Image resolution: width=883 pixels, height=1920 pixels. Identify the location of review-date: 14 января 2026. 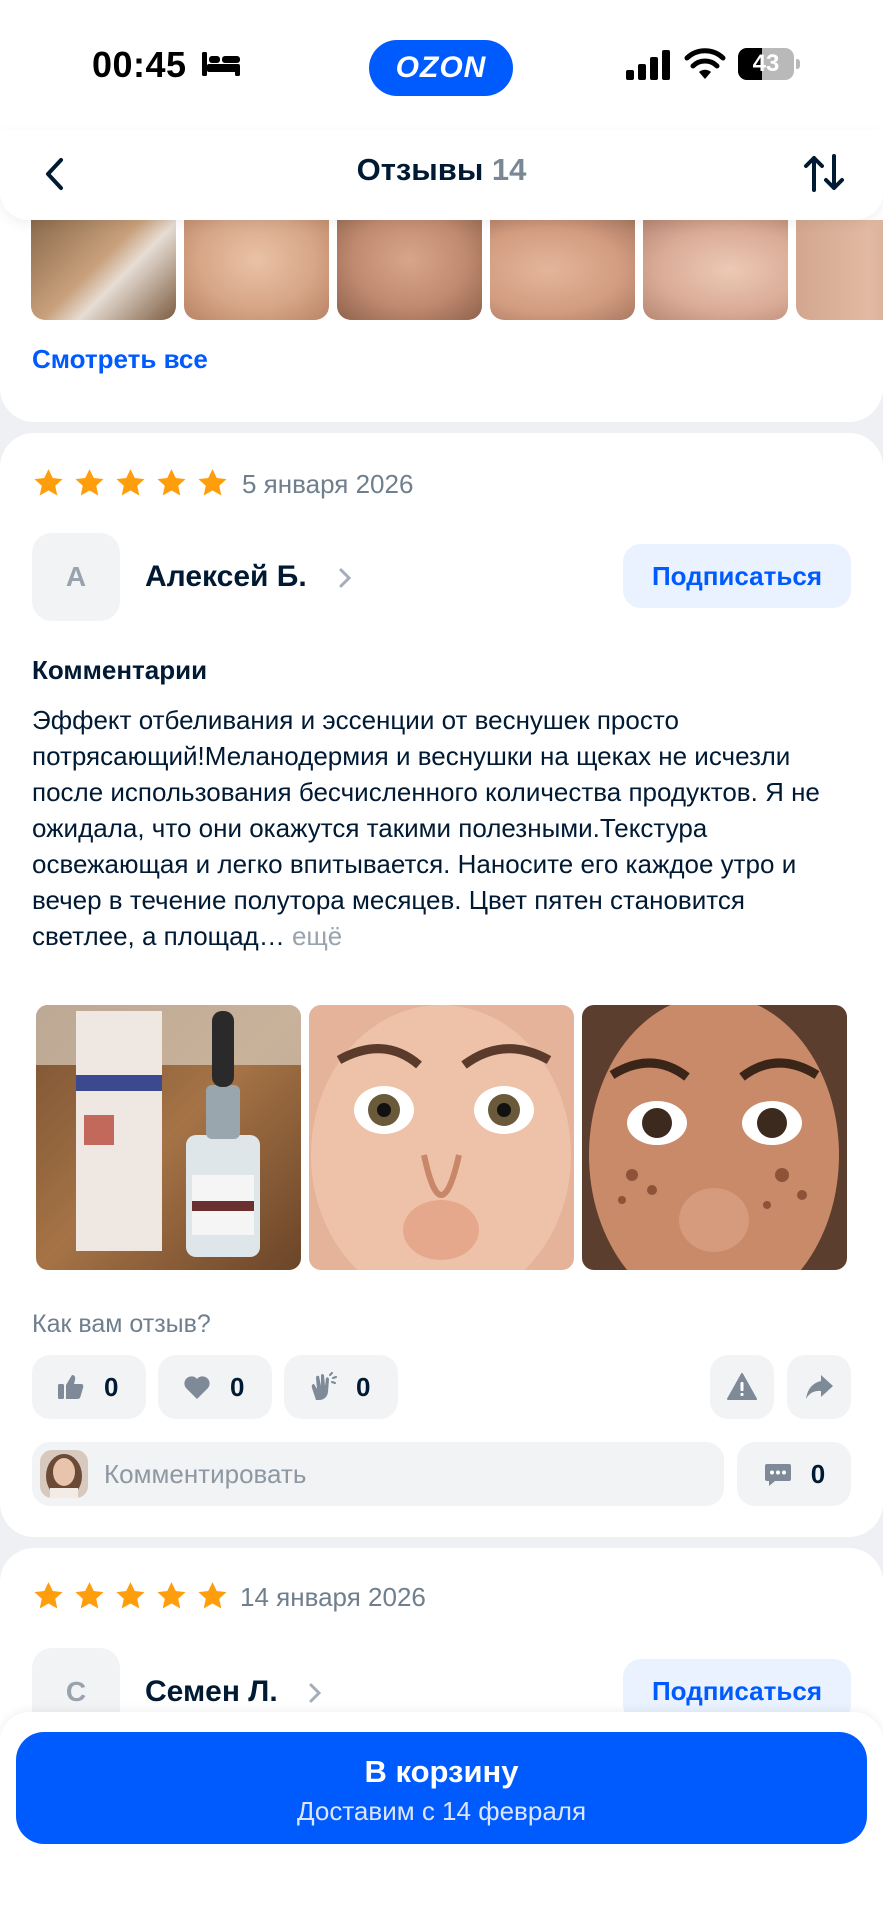
(333, 1597).